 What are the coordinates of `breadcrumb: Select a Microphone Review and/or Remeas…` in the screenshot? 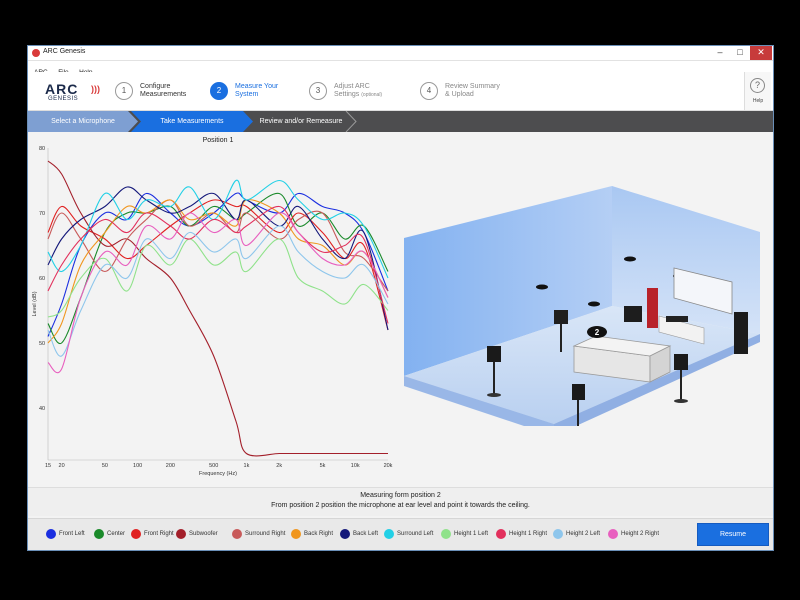 It's located at (400, 121).